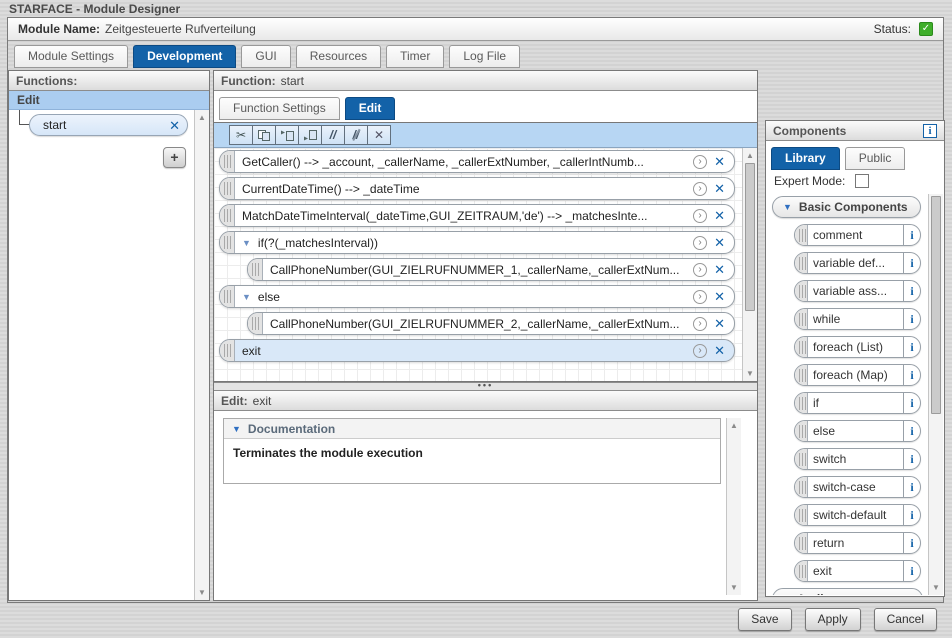 This screenshot has width=952, height=638. I want to click on components-tab-public: Public, so click(875, 158).